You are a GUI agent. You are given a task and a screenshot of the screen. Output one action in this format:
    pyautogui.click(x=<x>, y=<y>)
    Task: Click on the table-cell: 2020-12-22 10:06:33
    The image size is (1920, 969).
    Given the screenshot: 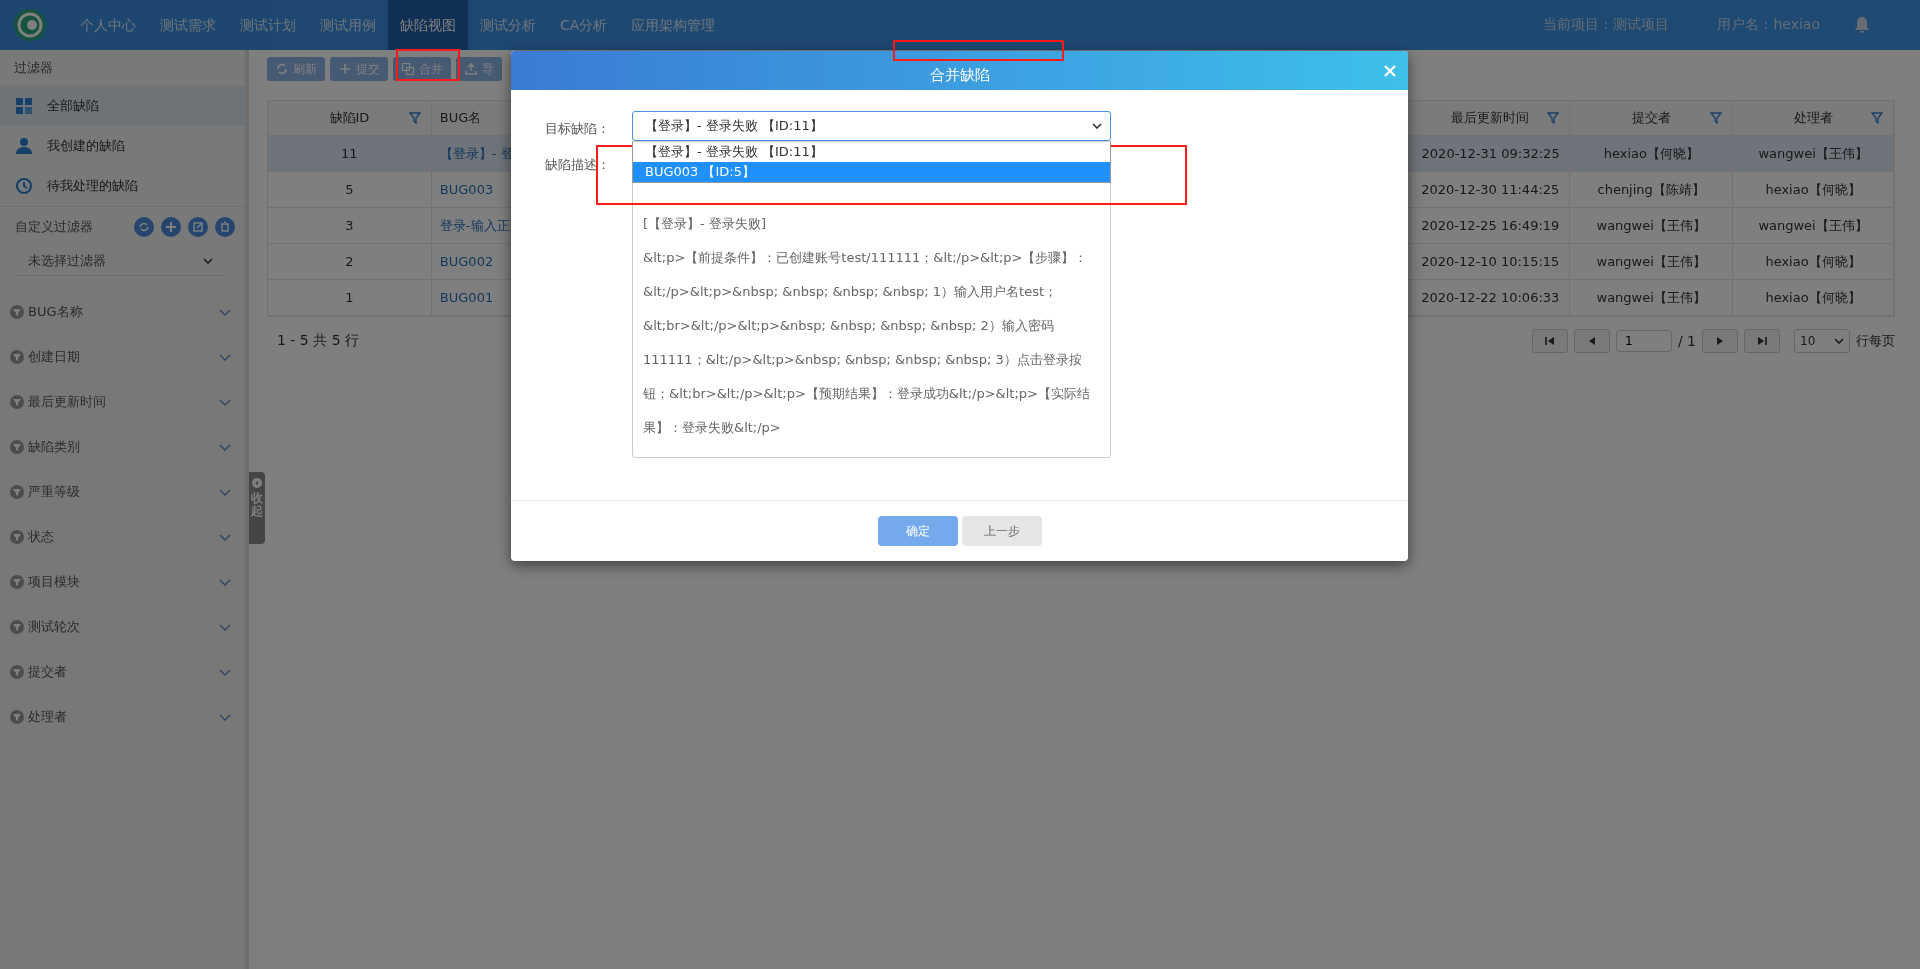 What is the action you would take?
    pyautogui.click(x=1491, y=297)
    